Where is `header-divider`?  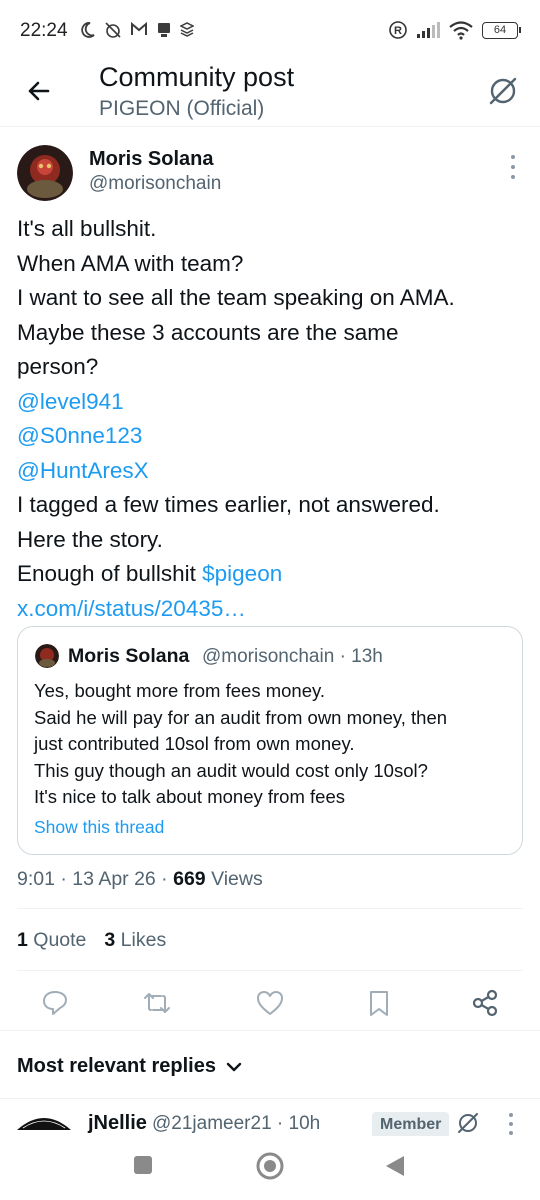
header-divider is located at coordinates (270, 126).